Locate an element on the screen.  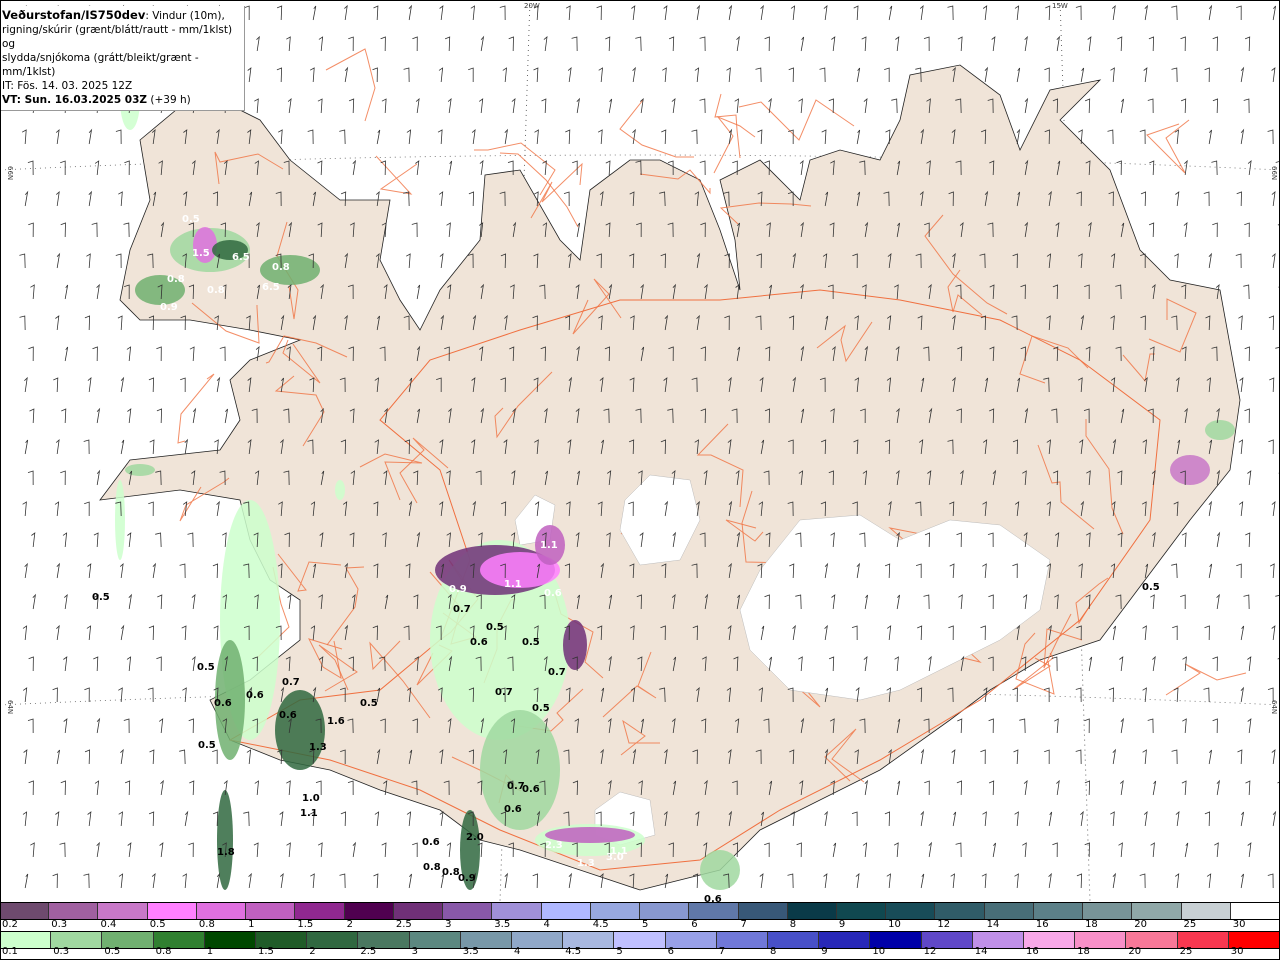
legend-label: 2 is located at coordinates (312, 951).